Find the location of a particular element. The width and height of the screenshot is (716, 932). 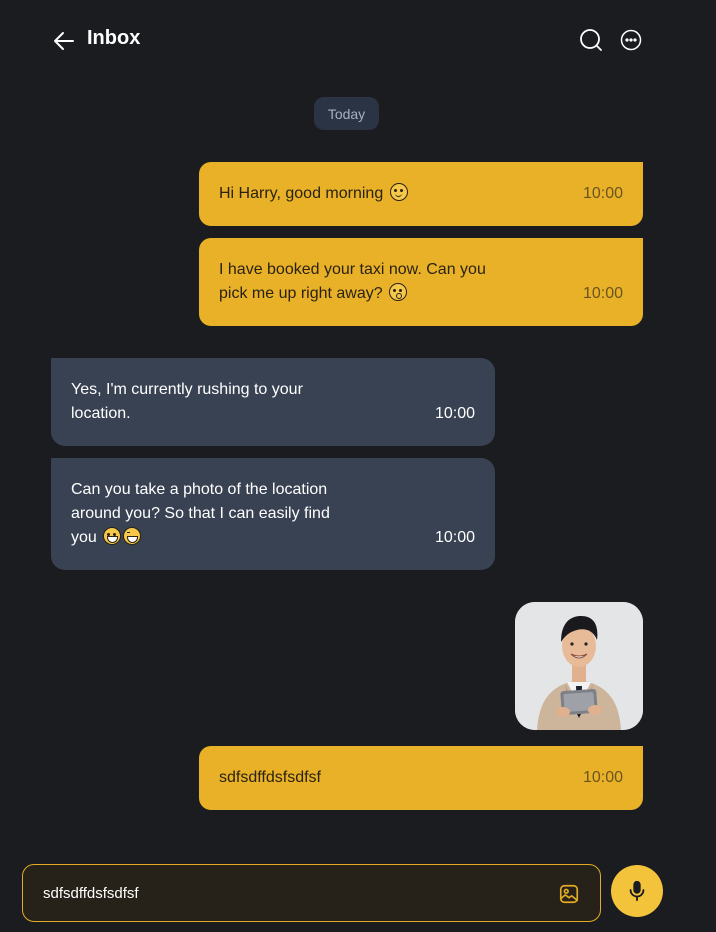

message-bubble-sent: sdfsdffdsfsdfsf 10:00 is located at coordinates (421, 778).